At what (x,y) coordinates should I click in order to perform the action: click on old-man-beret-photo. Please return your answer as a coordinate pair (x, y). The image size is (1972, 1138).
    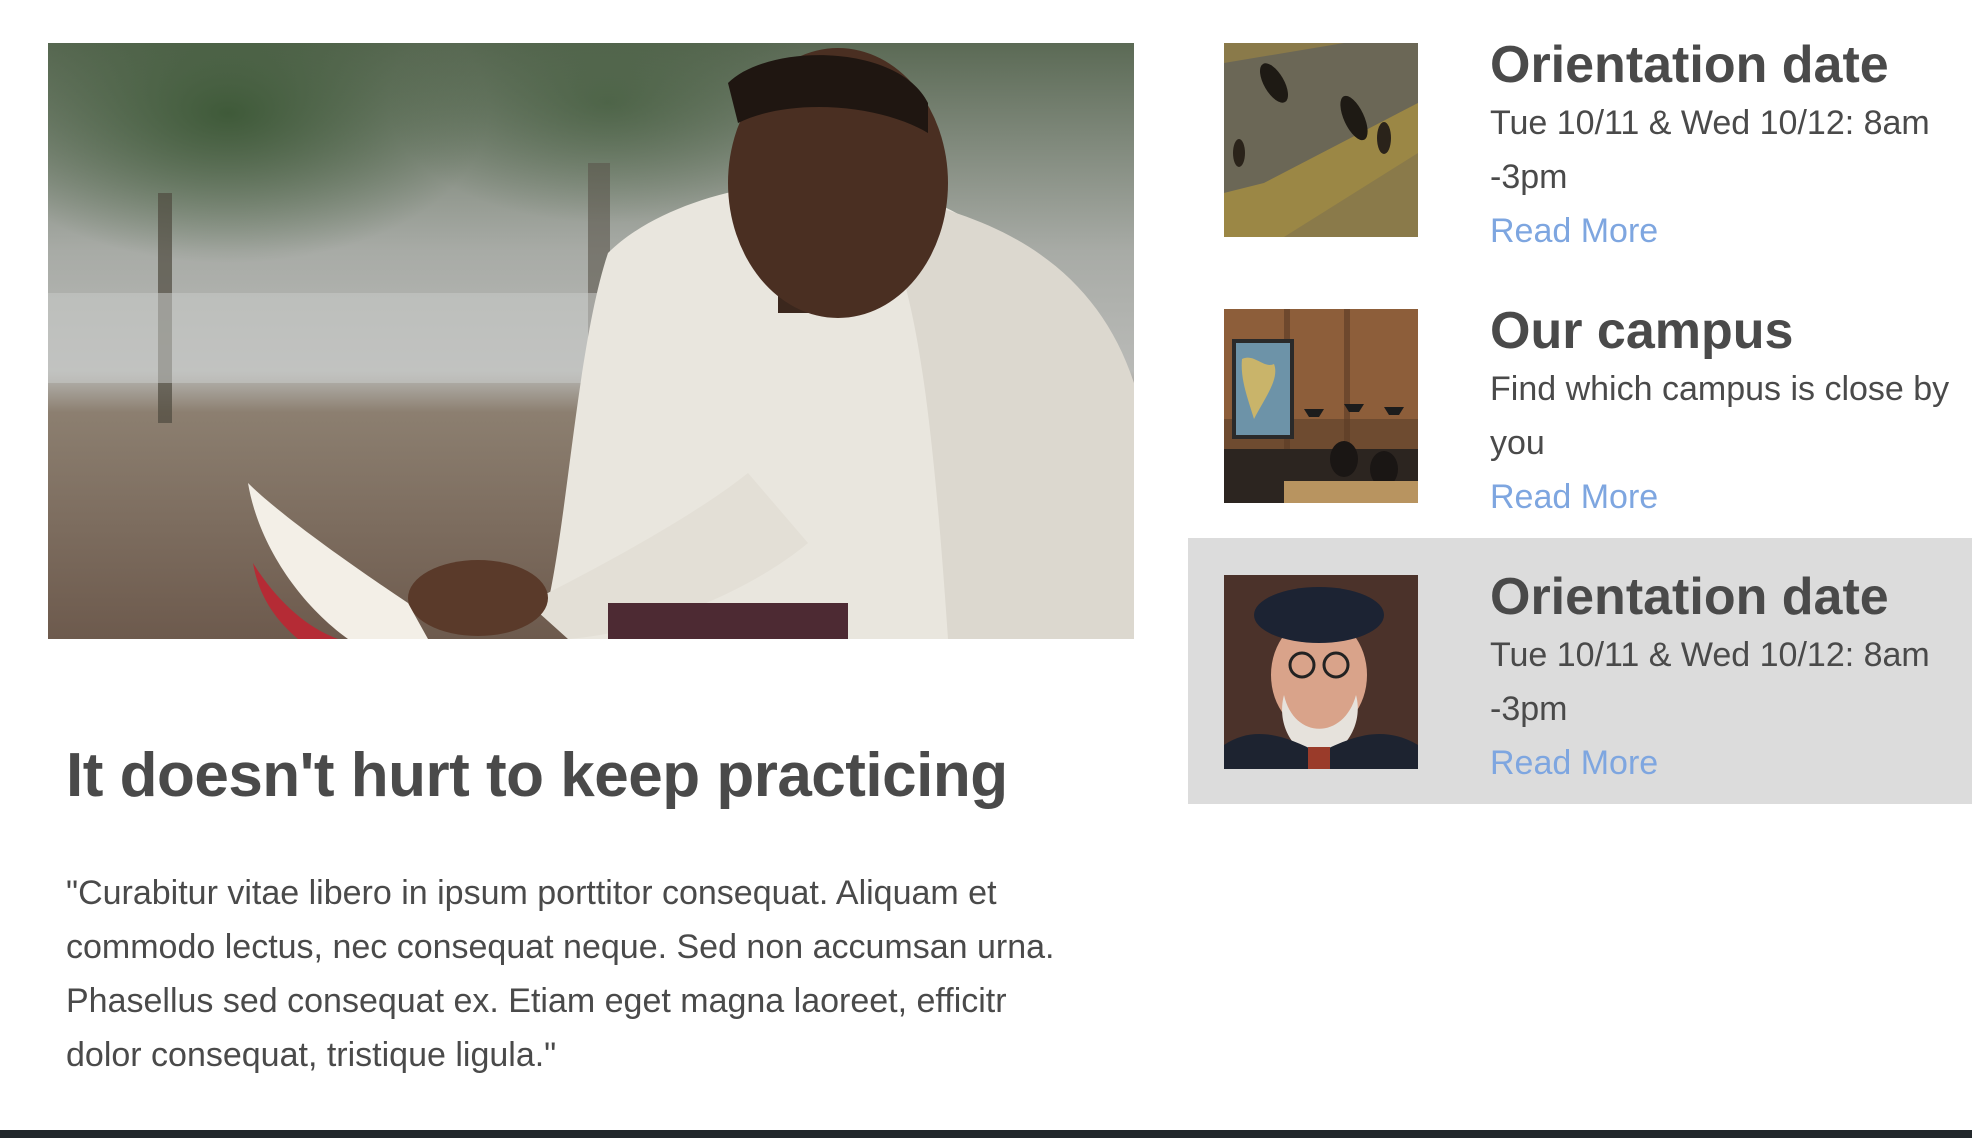
    Looking at the image, I should click on (1321, 672).